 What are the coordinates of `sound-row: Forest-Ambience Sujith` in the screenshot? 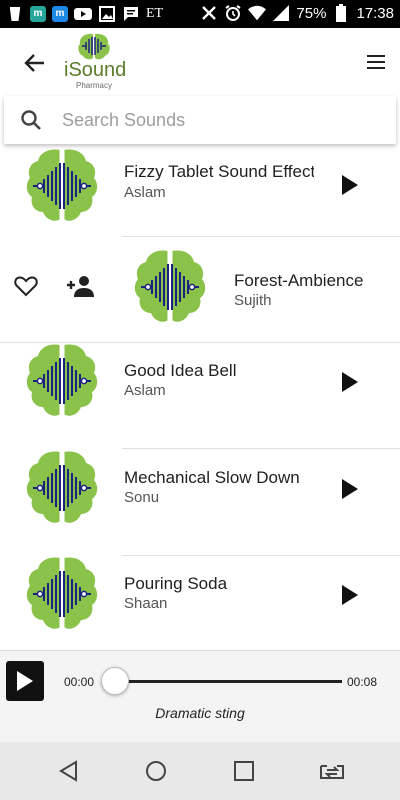 It's located at (200, 290).